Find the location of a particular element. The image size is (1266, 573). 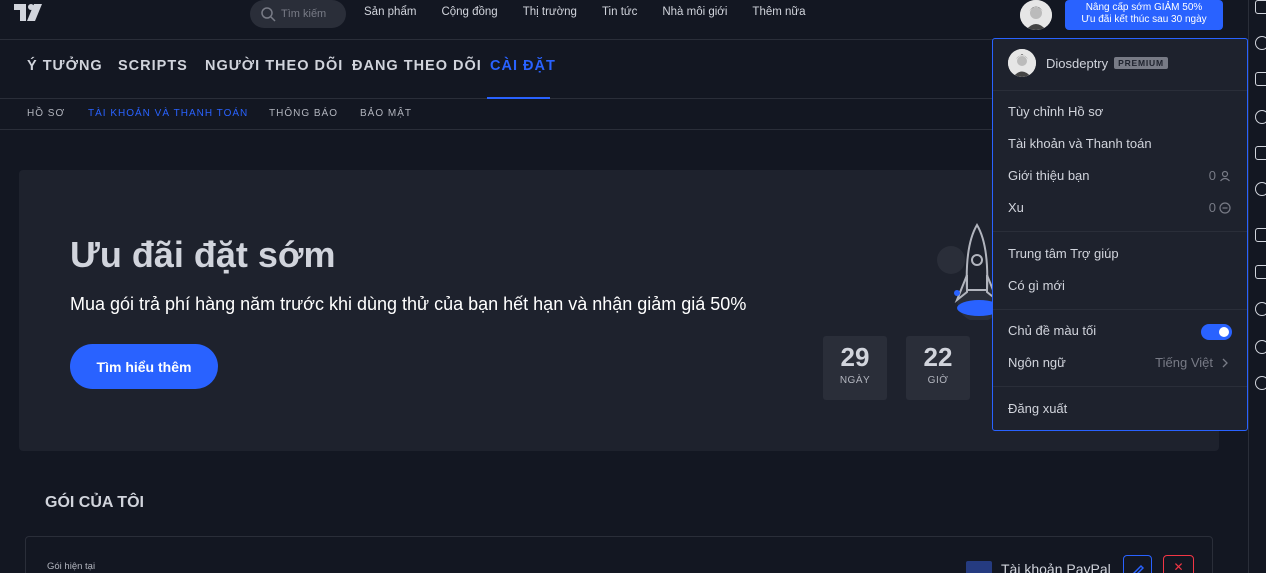

tab-followers: NGƯỜI THEO DÕI is located at coordinates (274, 66).